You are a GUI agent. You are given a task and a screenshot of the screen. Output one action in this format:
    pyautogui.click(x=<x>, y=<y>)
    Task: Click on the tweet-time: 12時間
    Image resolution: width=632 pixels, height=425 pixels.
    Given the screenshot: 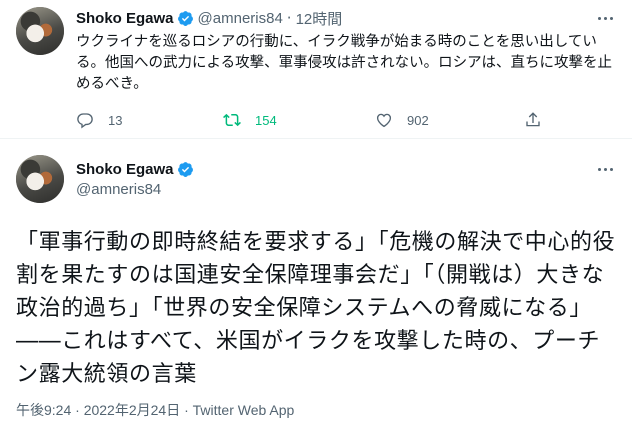 What is the action you would take?
    pyautogui.click(x=319, y=18)
    